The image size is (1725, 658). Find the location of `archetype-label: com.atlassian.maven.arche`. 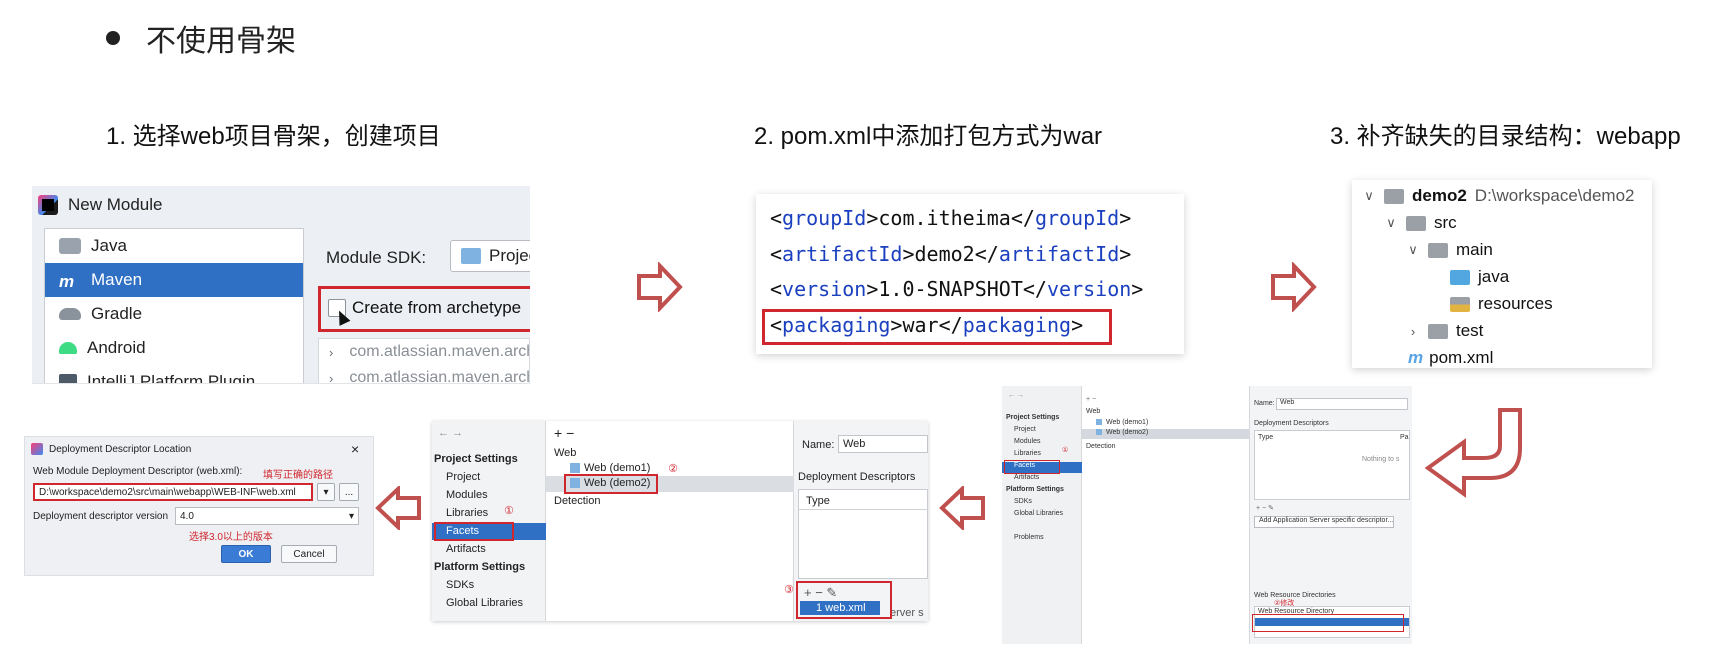

archetype-label: com.atlassian.maven.arche is located at coordinates (439, 351).